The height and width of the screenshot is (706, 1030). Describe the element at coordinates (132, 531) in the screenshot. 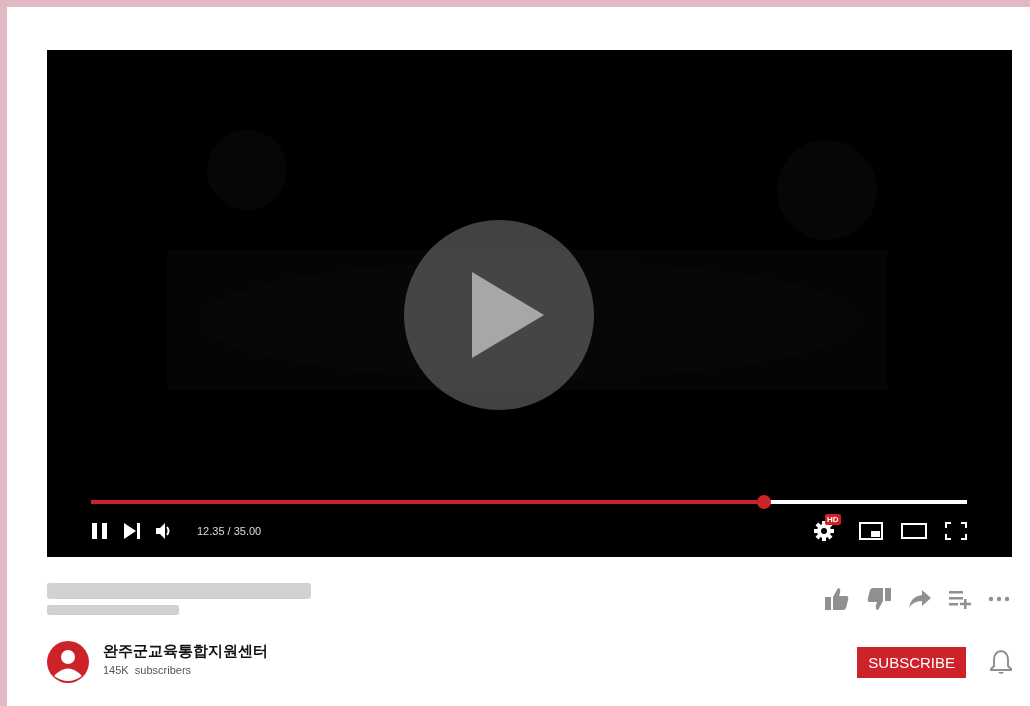

I see `next-icon` at that location.